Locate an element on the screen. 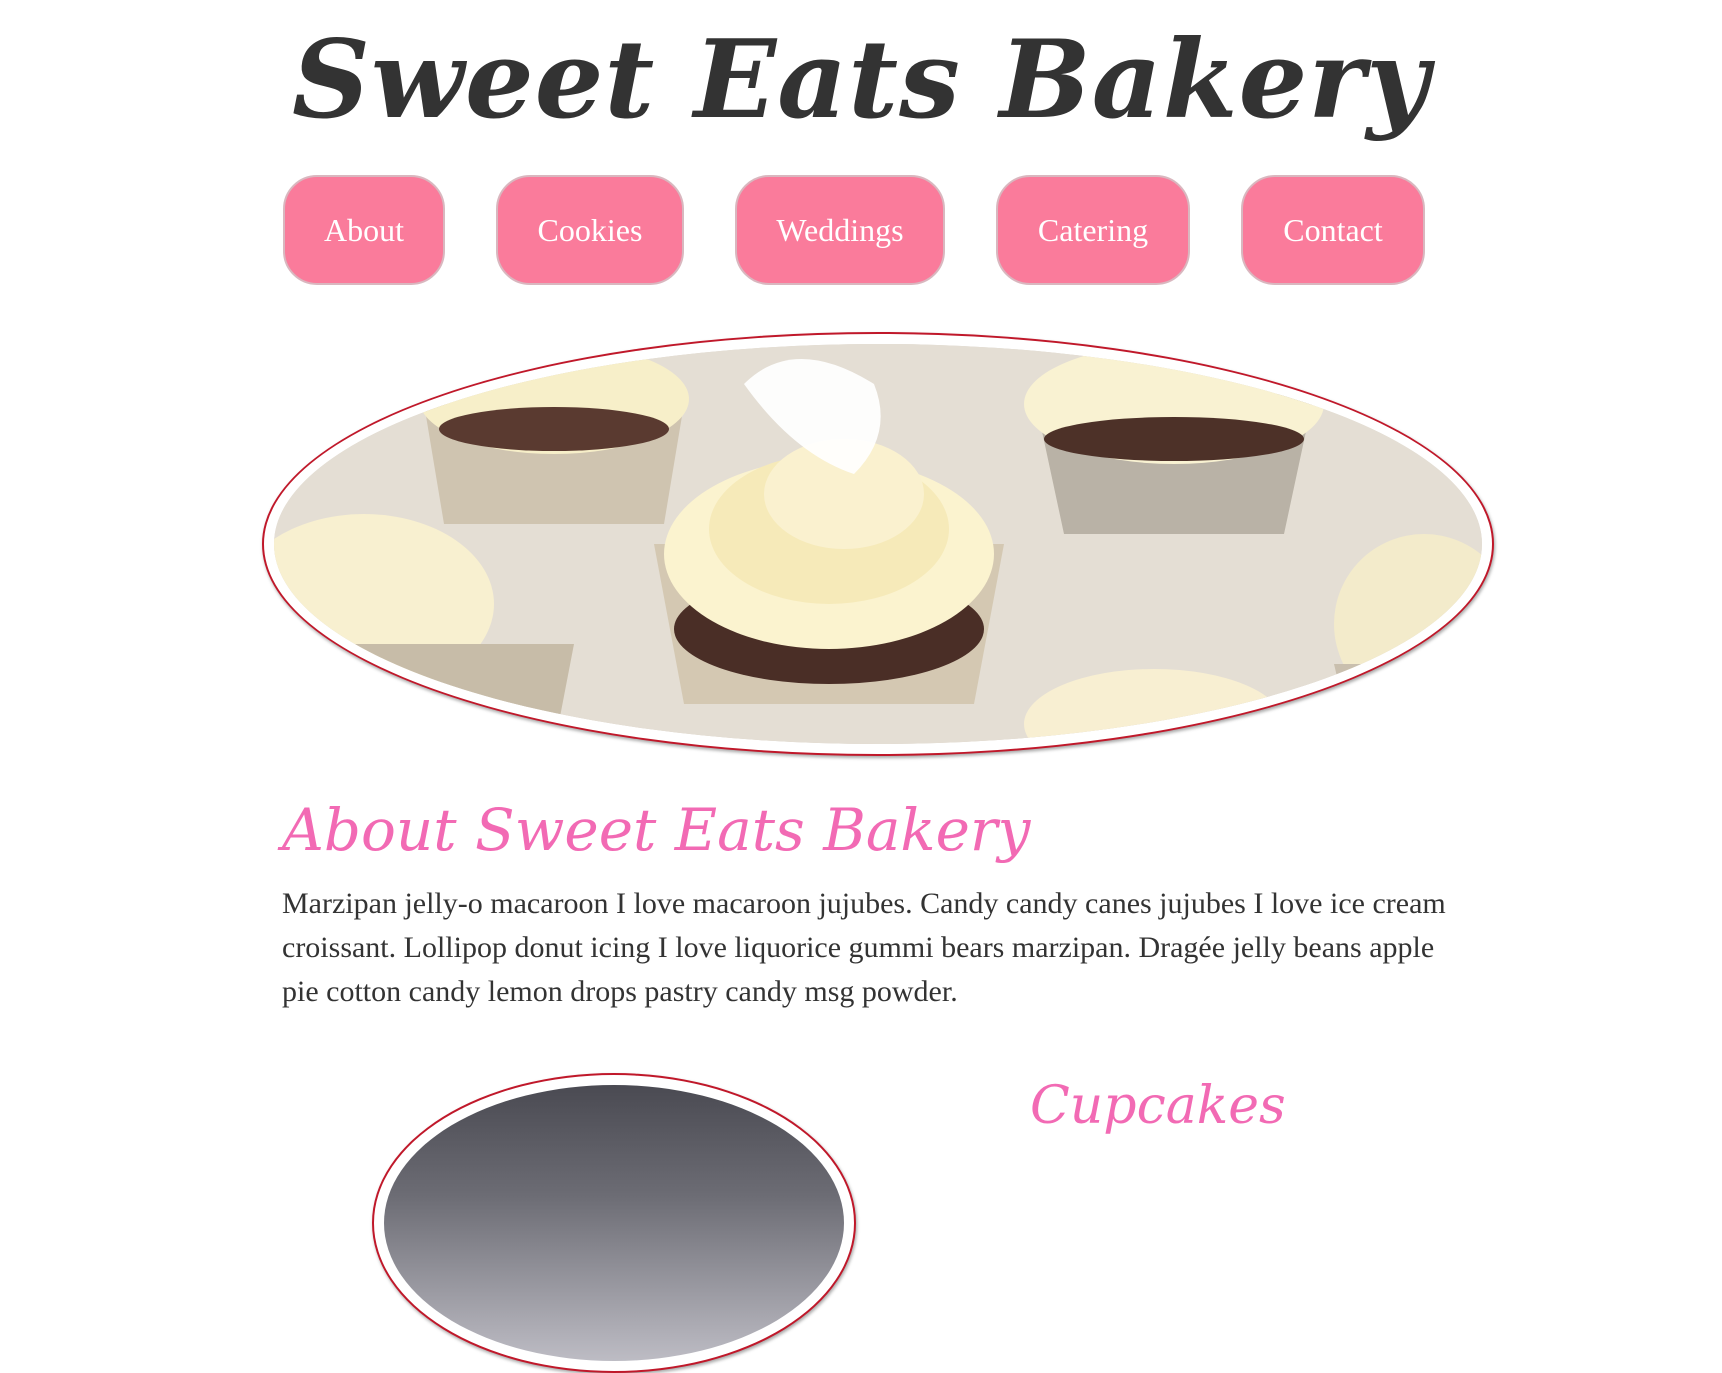  nav-contact-button: Contact is located at coordinates (1333, 230).